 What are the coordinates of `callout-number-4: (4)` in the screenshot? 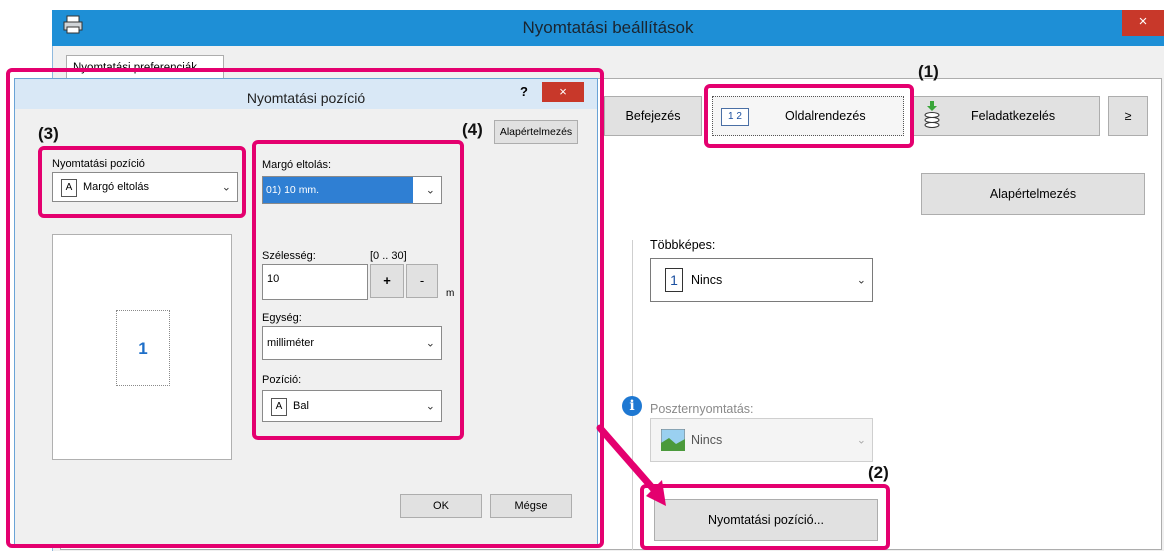 It's located at (472, 129).